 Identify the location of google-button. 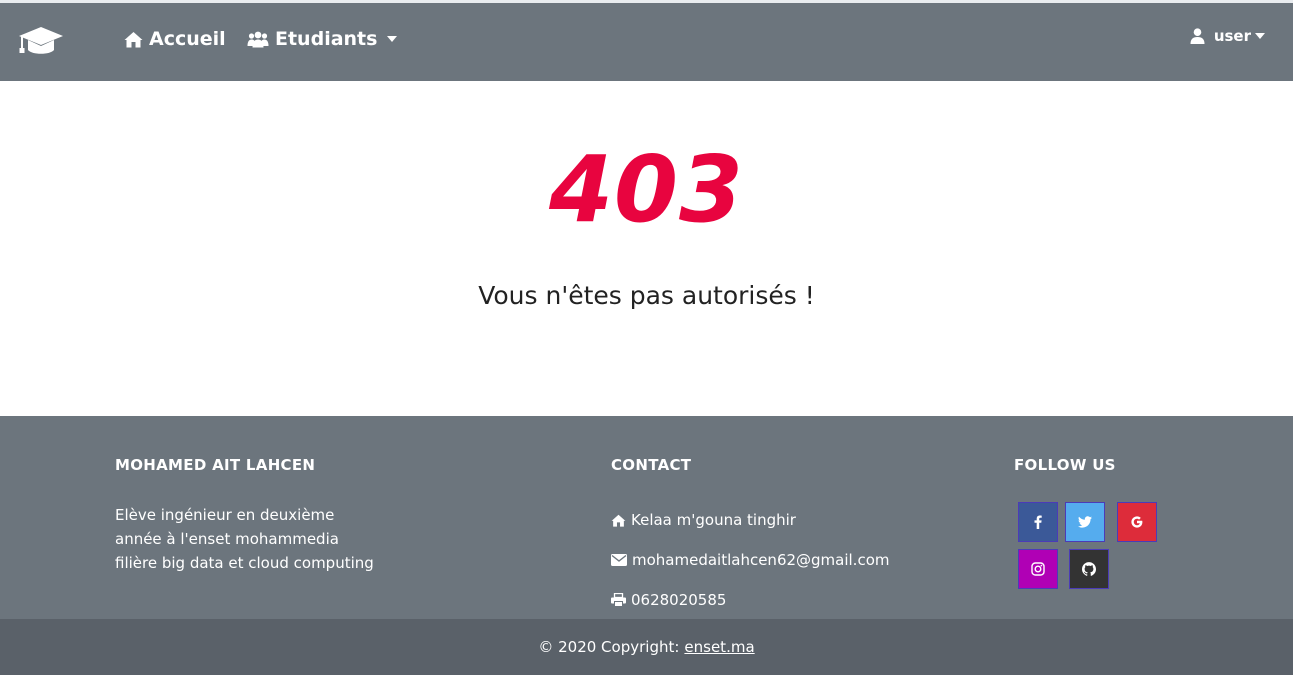
(1137, 522).